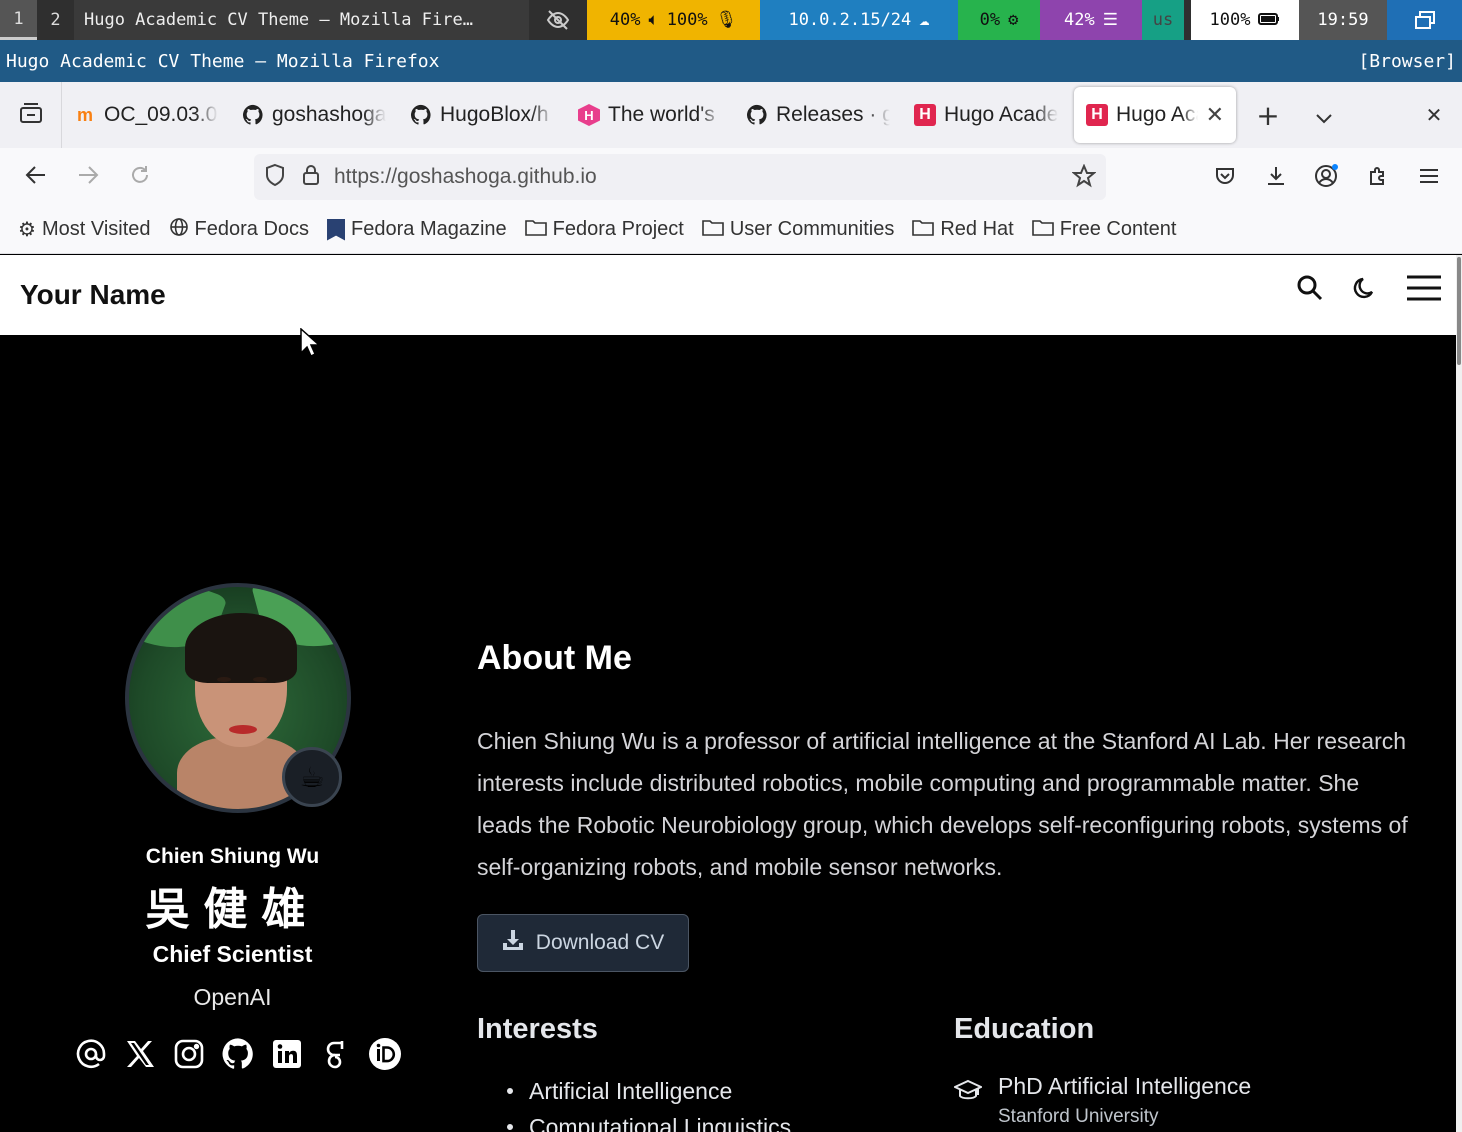 The image size is (1462, 1132). Describe the element at coordinates (232, 909) in the screenshot. I see `profile-name-chinese: 吳健雄` at that location.